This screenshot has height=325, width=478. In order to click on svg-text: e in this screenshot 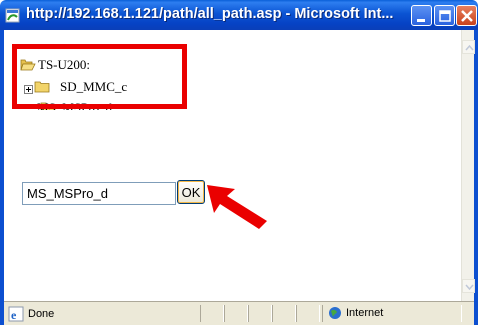, I will do `click(14, 315)`.